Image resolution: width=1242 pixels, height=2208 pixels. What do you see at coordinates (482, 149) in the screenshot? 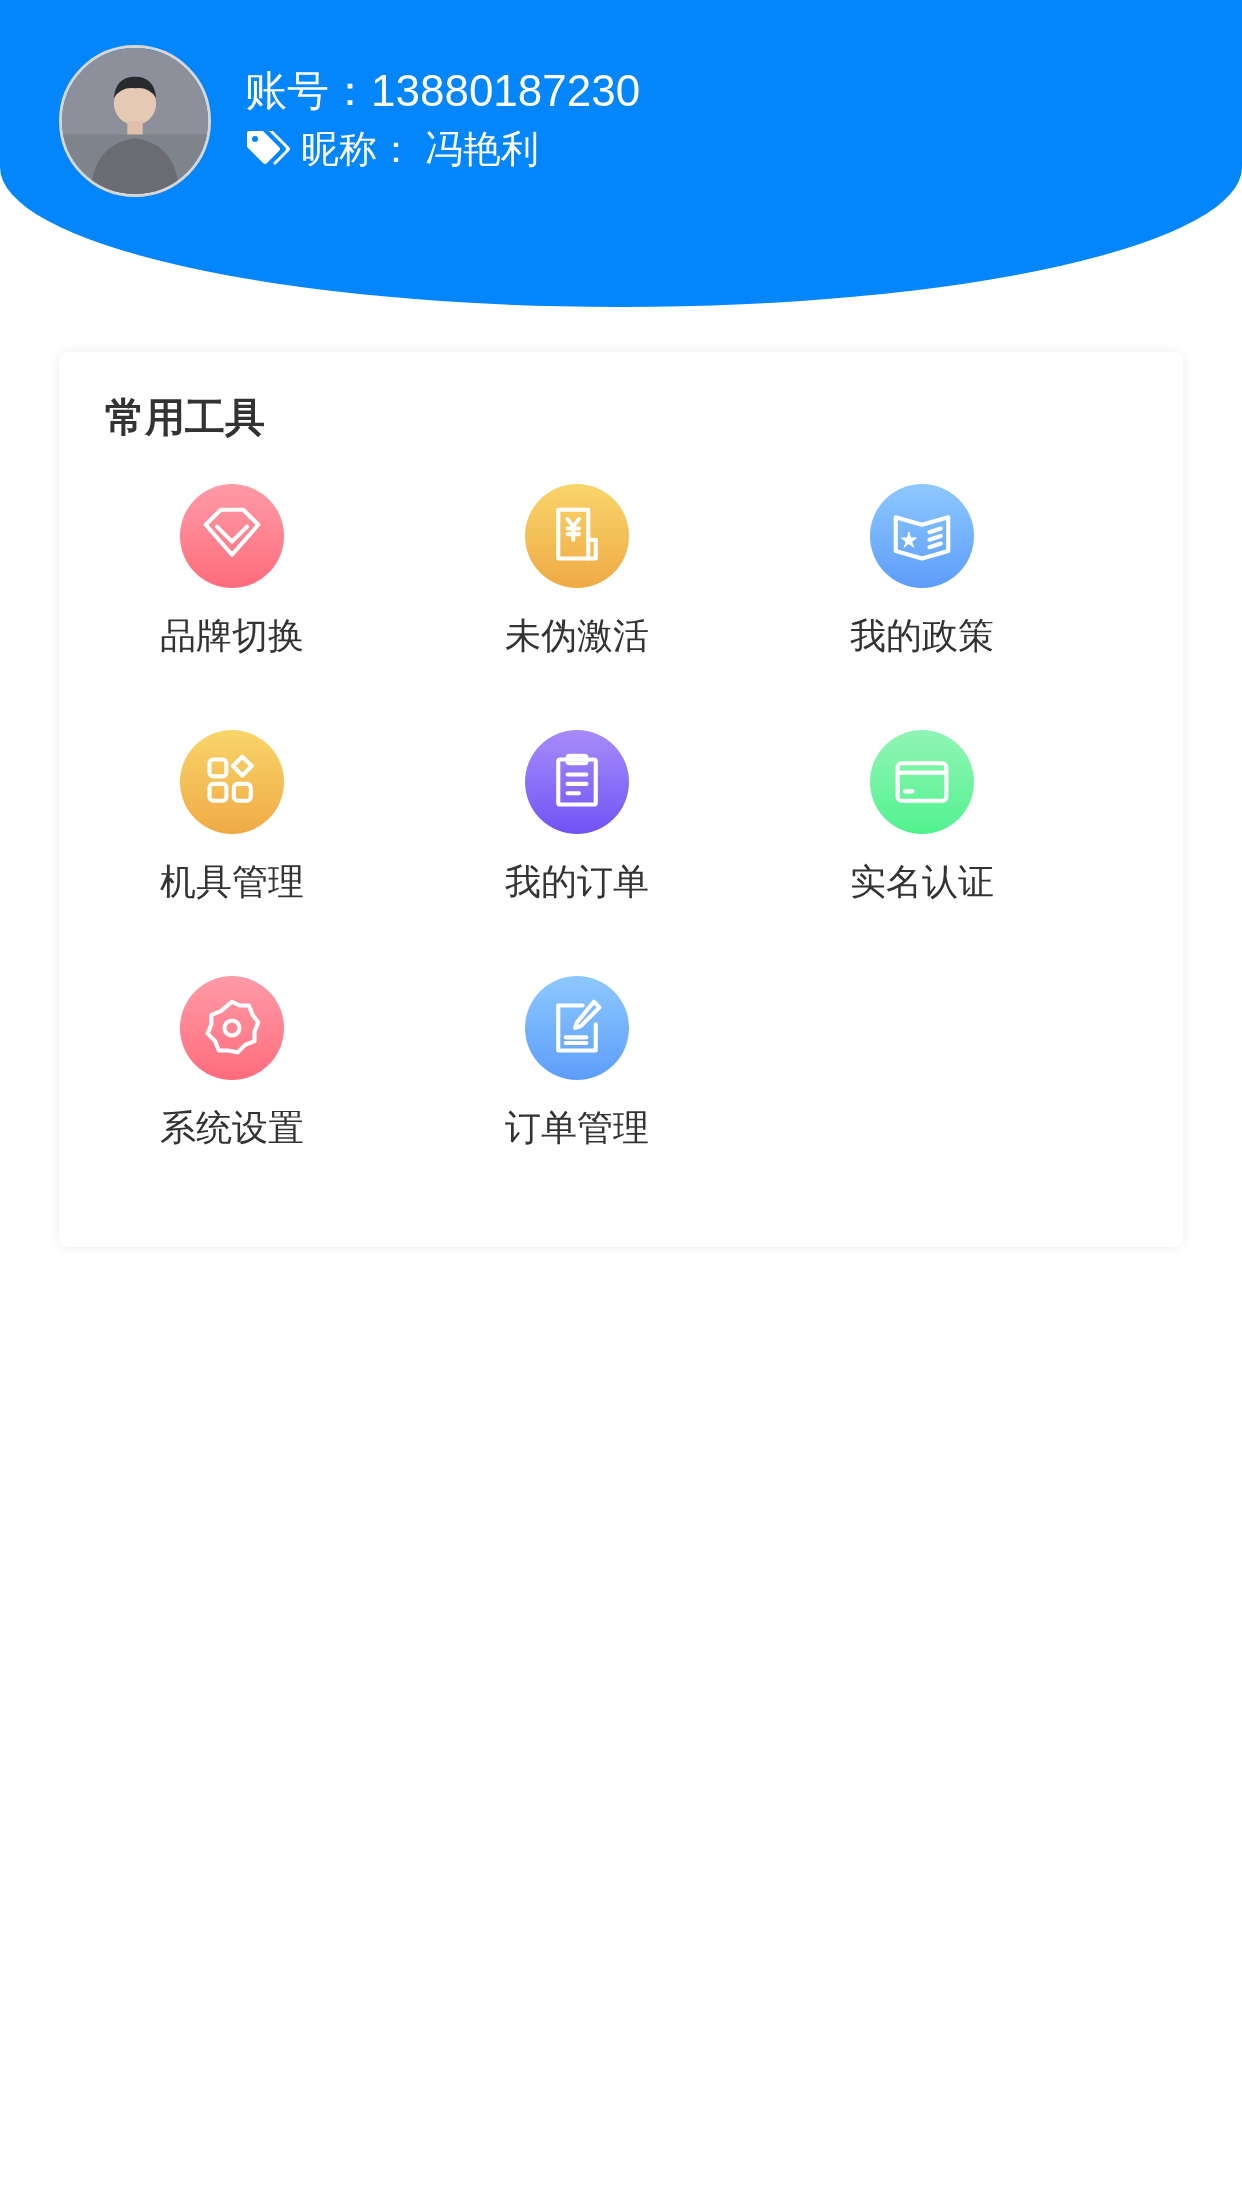
I see `nickname: 冯艳利` at bounding box center [482, 149].